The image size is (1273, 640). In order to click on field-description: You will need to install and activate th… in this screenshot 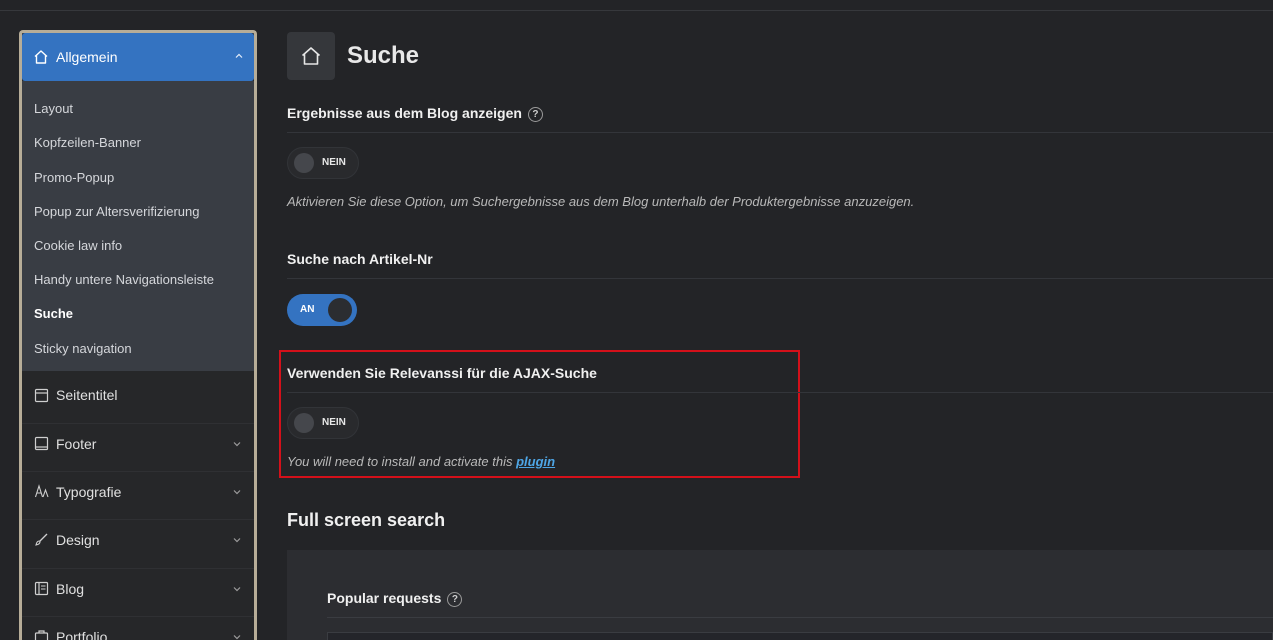, I will do `click(421, 461)`.